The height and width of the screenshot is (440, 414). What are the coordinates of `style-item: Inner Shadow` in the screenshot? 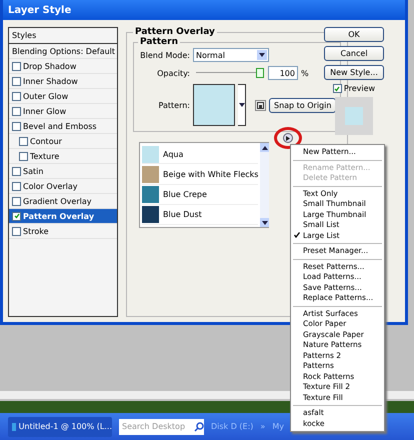 It's located at (63, 81).